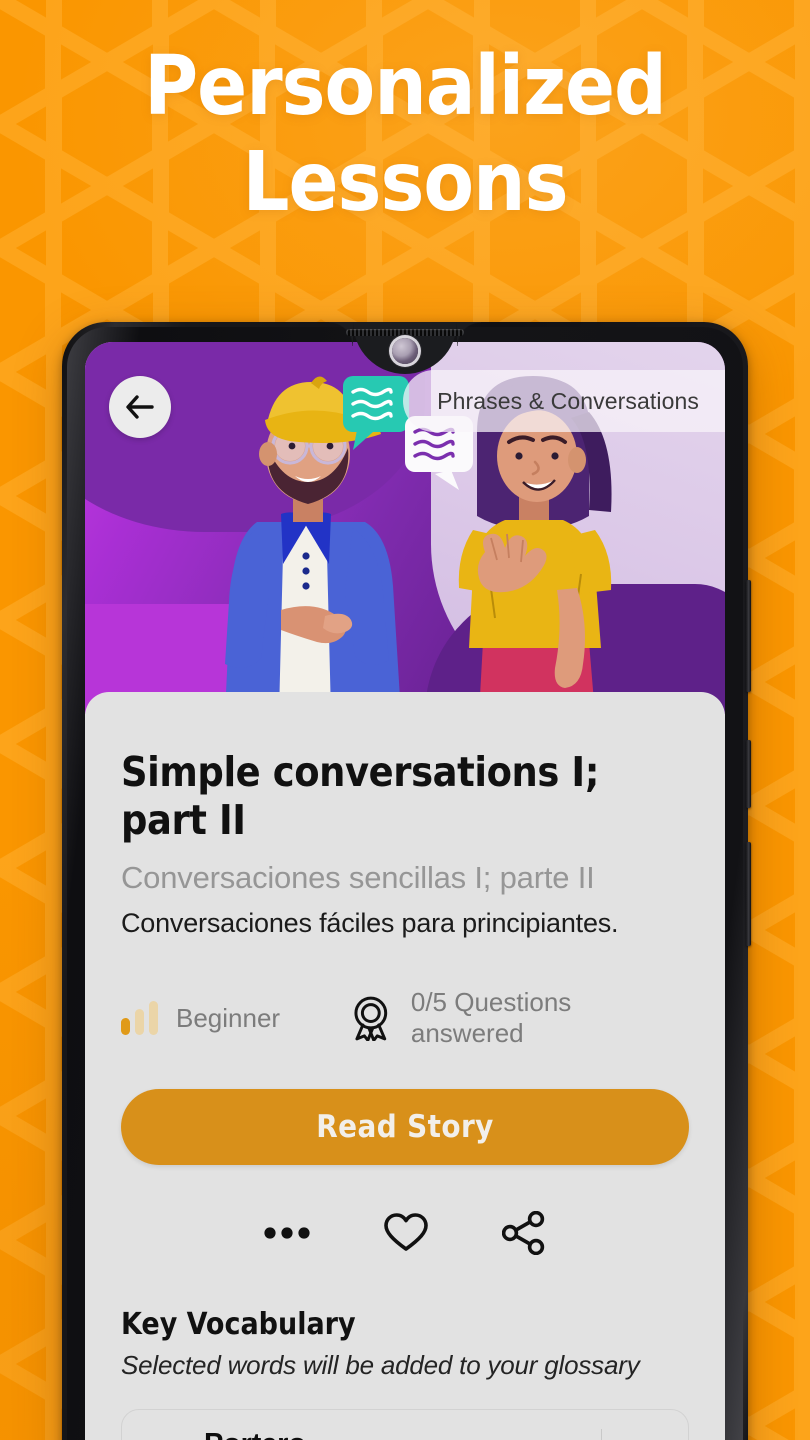 The image size is (810, 1440). I want to click on lesson-category-label: Phrases & Conversations, so click(568, 400).